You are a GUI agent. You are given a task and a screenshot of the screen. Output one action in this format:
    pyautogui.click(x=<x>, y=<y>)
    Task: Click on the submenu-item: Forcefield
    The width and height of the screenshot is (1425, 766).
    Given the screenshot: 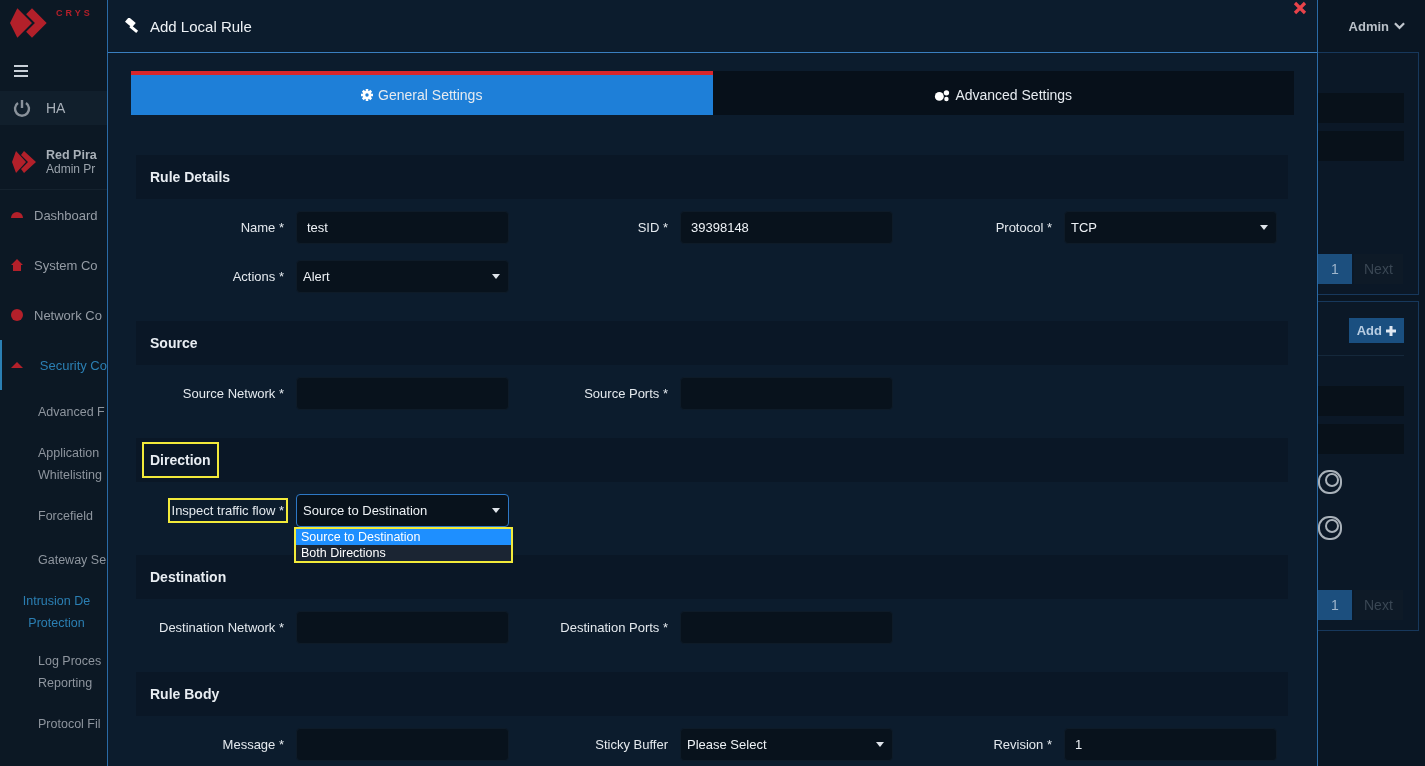 What is the action you would take?
    pyautogui.click(x=53, y=516)
    